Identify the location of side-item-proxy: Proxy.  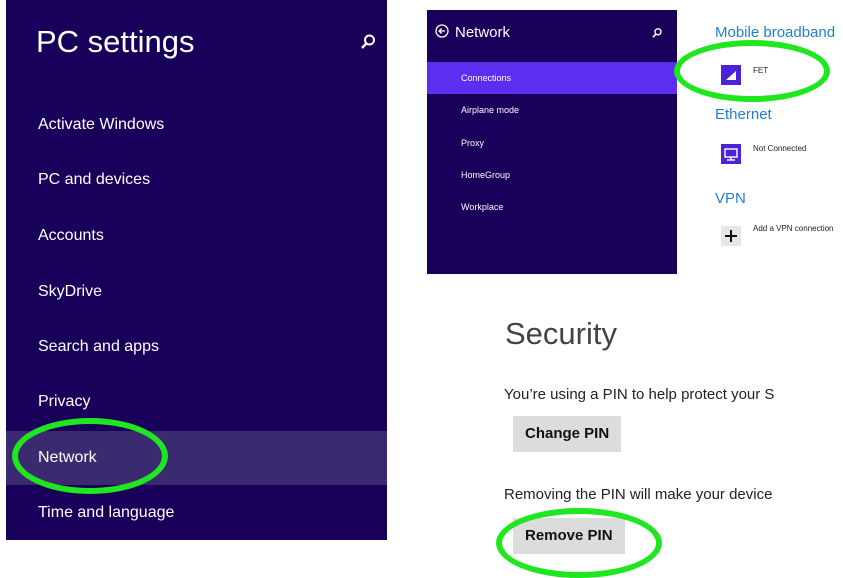
(552, 143).